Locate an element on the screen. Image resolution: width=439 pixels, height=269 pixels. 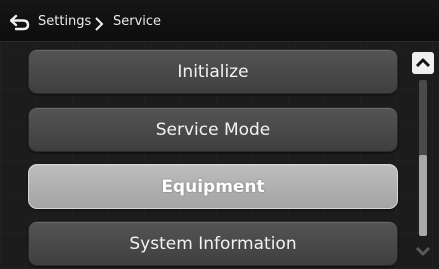
scroll-thumb is located at coordinates (423, 195).